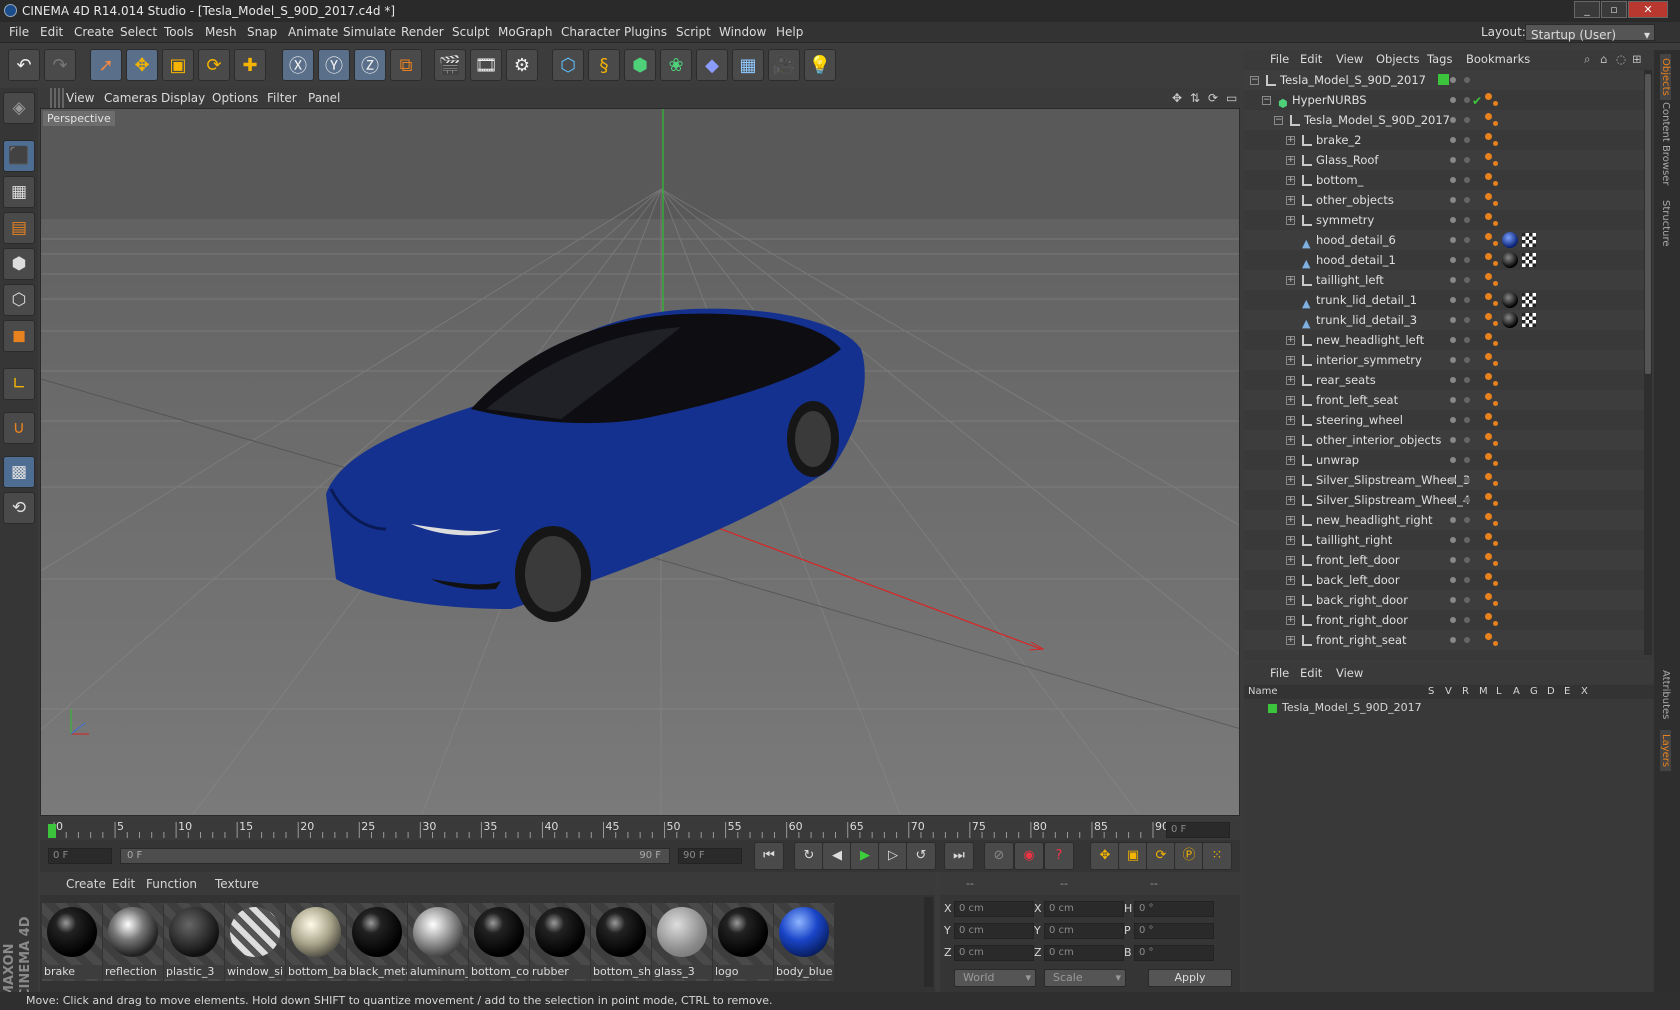  I want to click on layer-col-l: L, so click(1499, 692).